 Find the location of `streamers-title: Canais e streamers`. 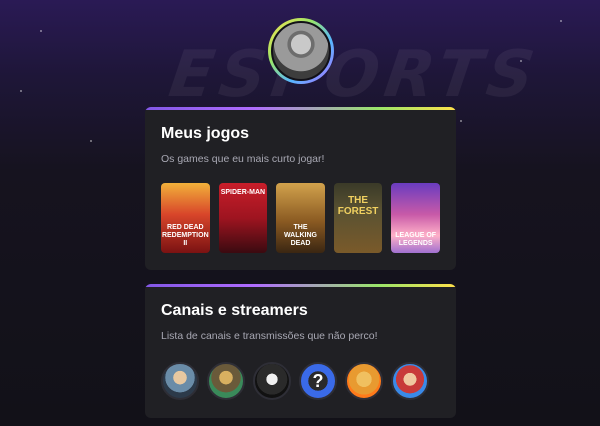

streamers-title: Canais e streamers is located at coordinates (234, 310).